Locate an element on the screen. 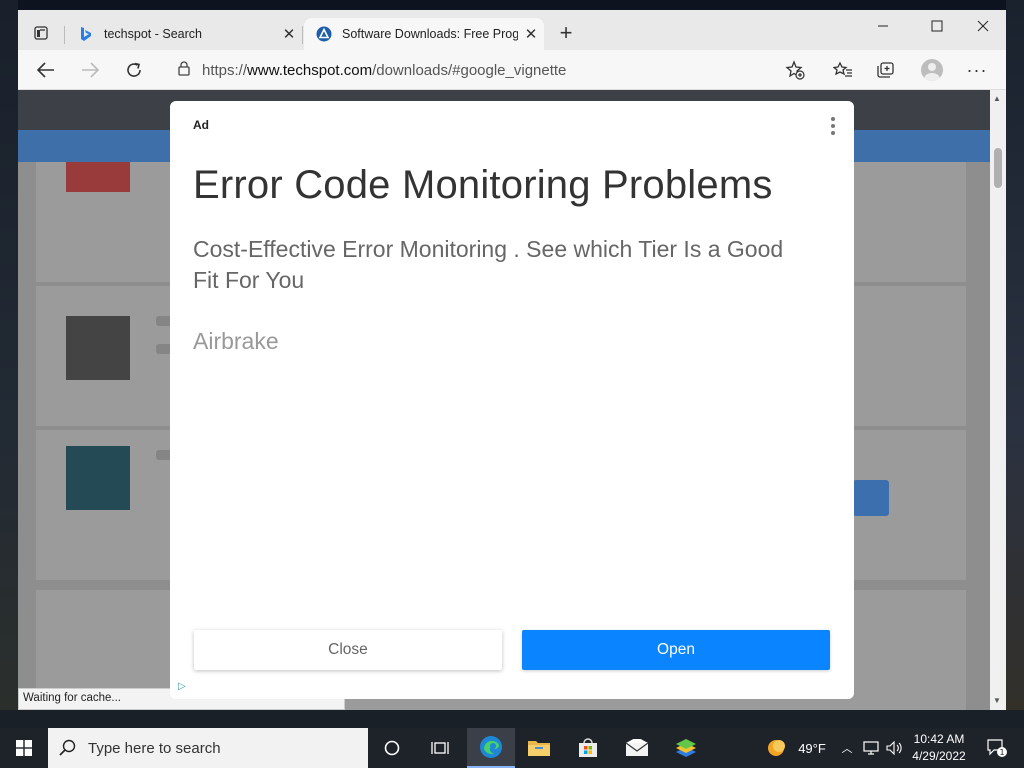  show-hidden-icons-icon: ︿ is located at coordinates (847, 748).